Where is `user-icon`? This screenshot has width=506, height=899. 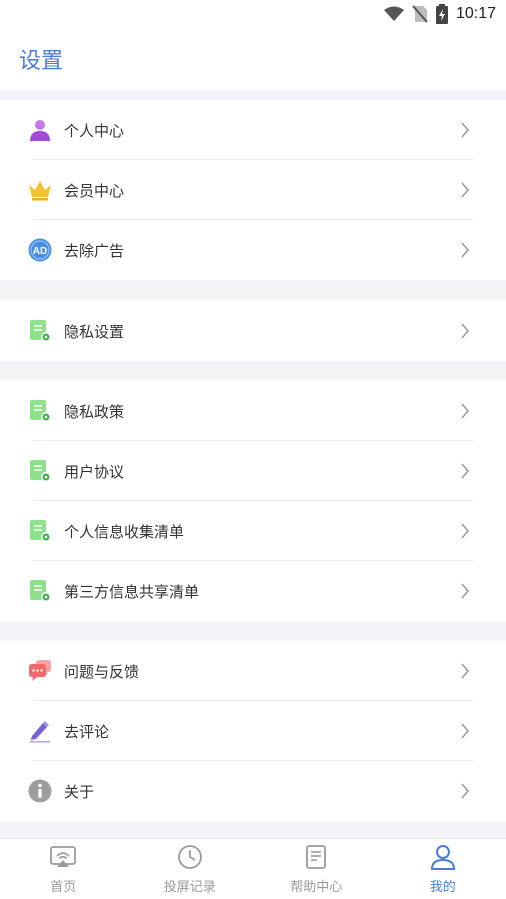
user-icon is located at coordinates (442, 857).